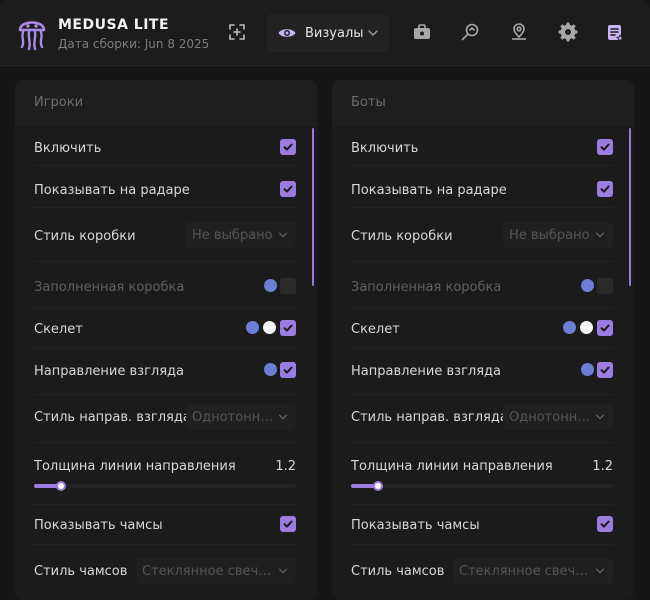  I want to click on option-label: Скелет, so click(375, 329).